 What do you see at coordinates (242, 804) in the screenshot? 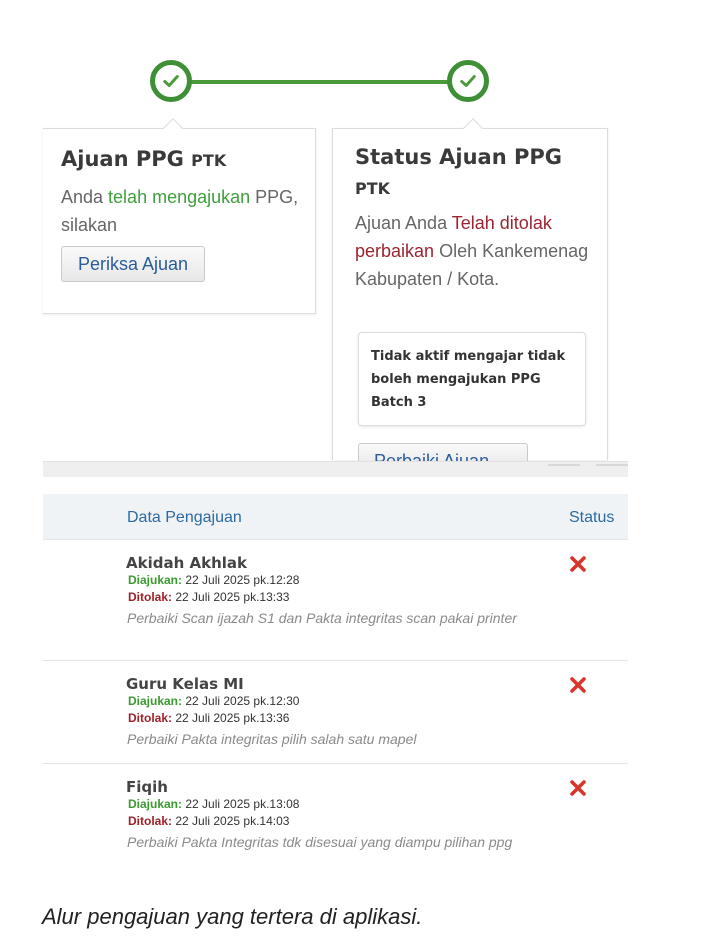
I see `submitted-date: 22 Juli 2025 pk.13:08` at bounding box center [242, 804].